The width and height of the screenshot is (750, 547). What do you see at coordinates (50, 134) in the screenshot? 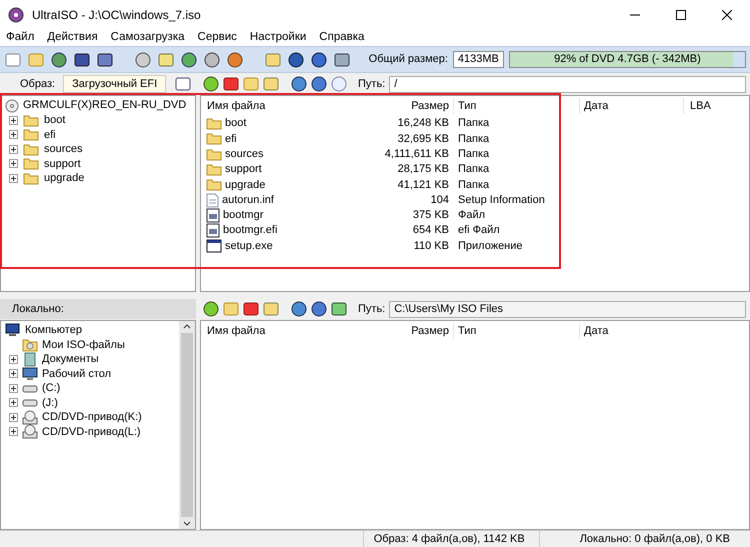
I see `tree-item: efi` at bounding box center [50, 134].